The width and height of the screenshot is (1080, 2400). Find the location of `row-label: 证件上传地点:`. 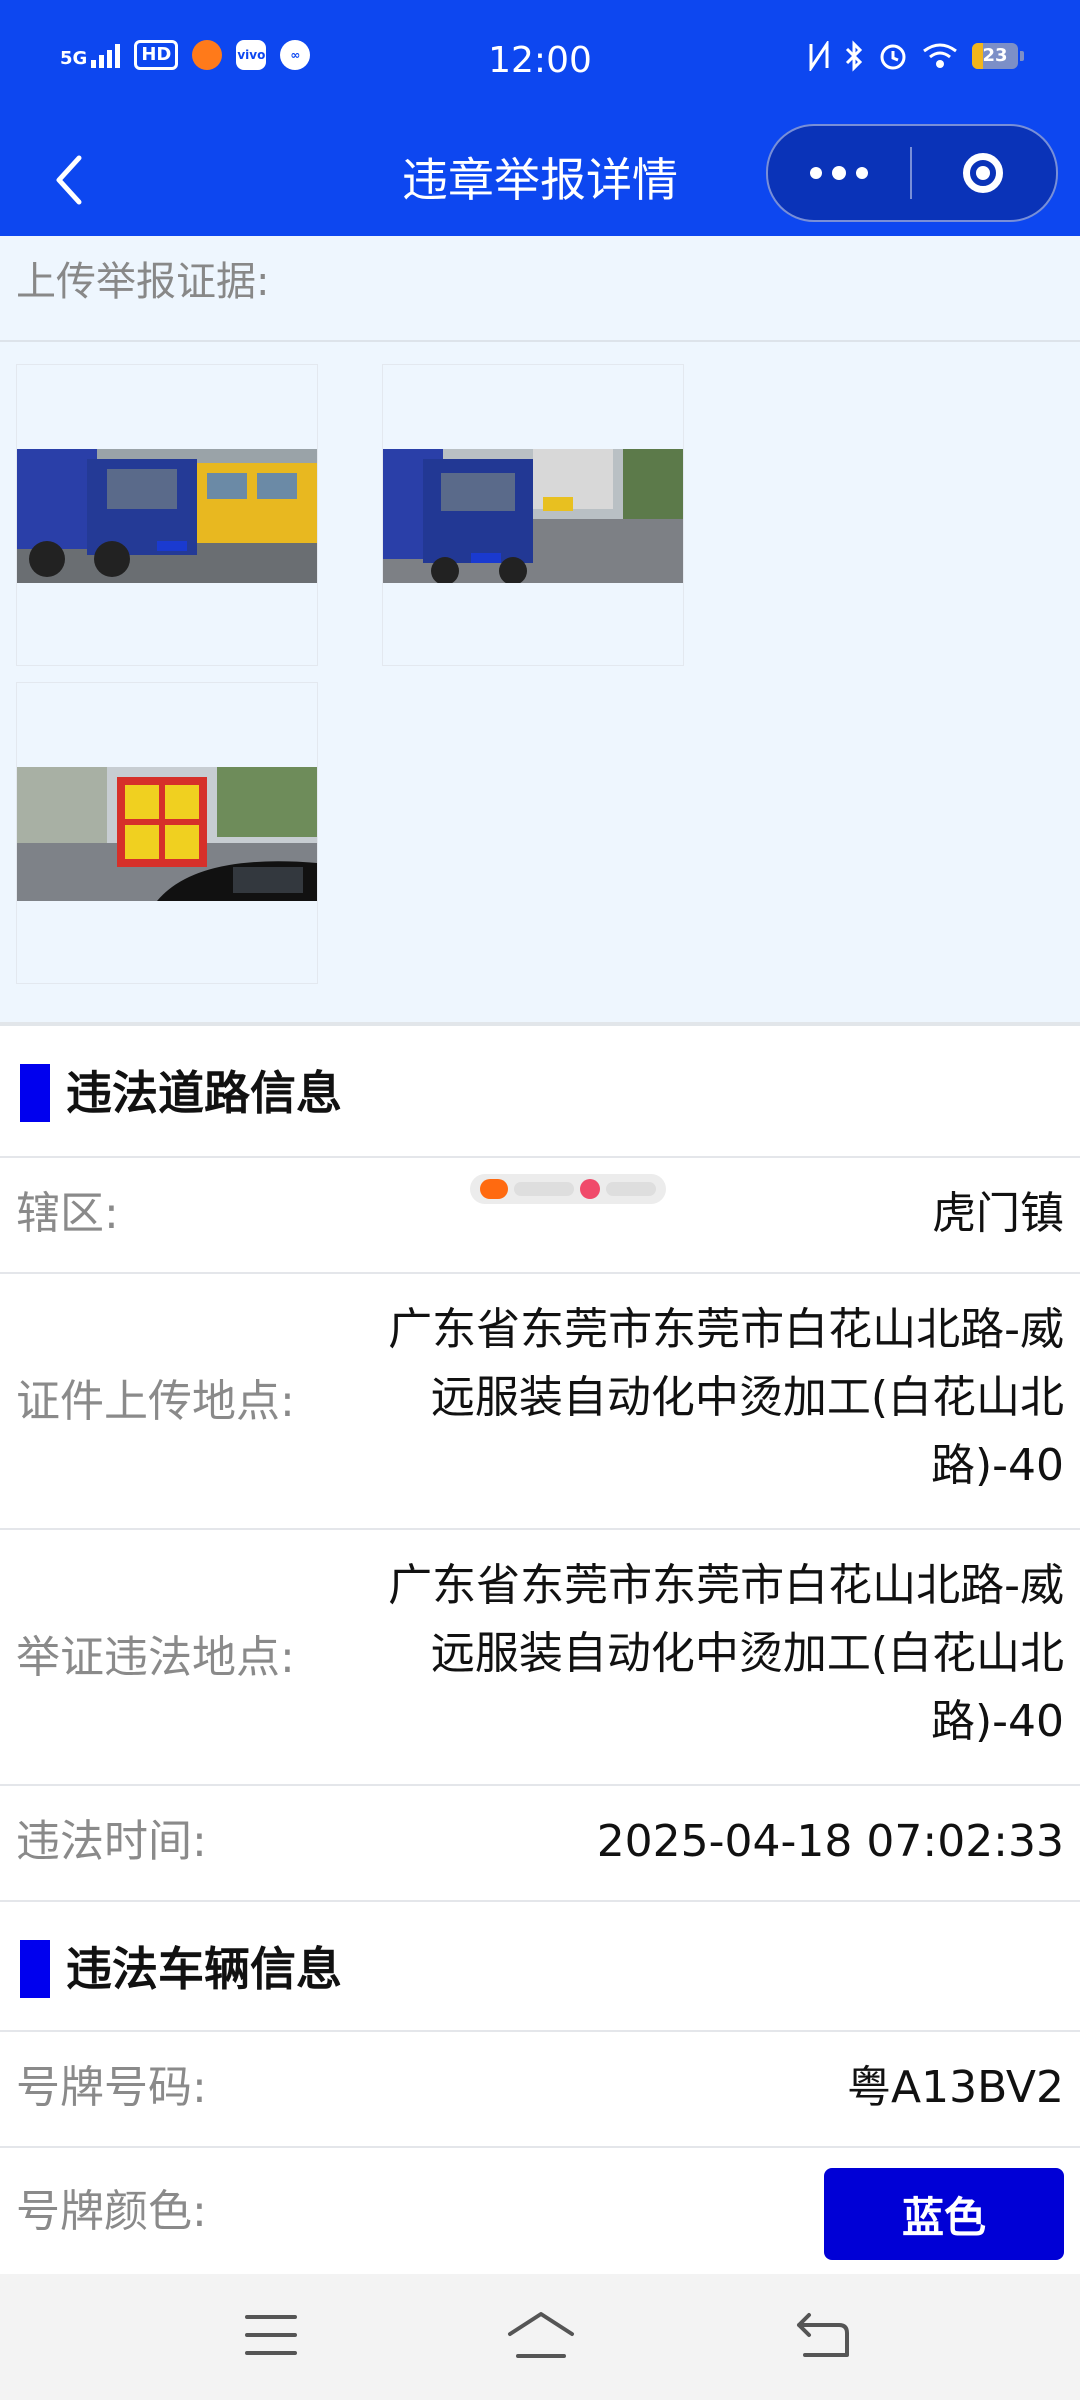

row-label: 证件上传地点: is located at coordinates (155, 1401).